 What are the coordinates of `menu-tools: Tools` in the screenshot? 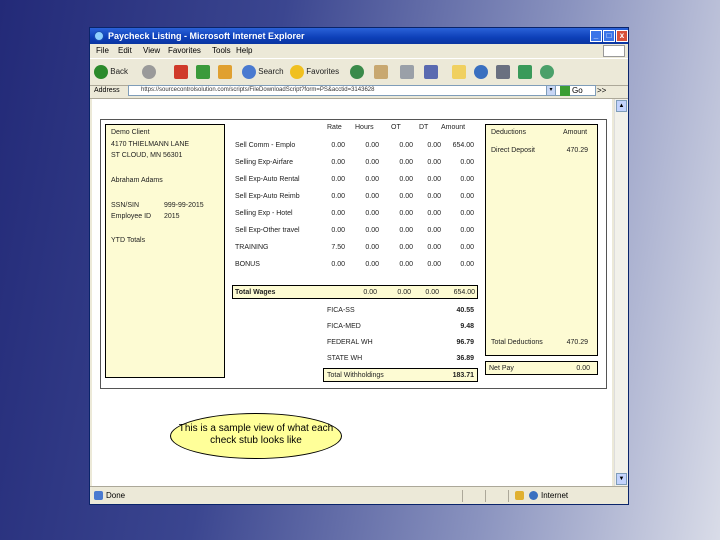 It's located at (221, 51).